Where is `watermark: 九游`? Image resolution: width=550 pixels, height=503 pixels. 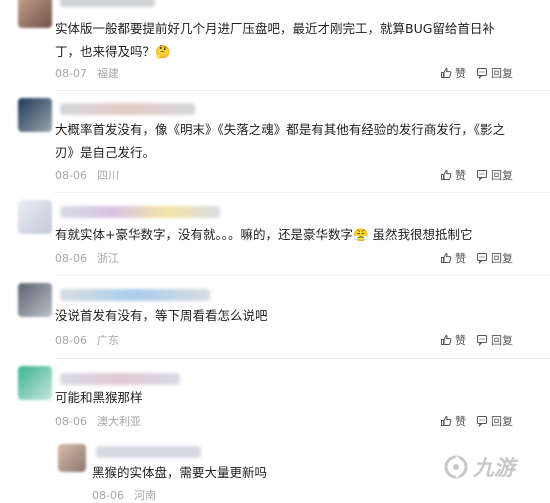 watermark: 九游 is located at coordinates (479, 467).